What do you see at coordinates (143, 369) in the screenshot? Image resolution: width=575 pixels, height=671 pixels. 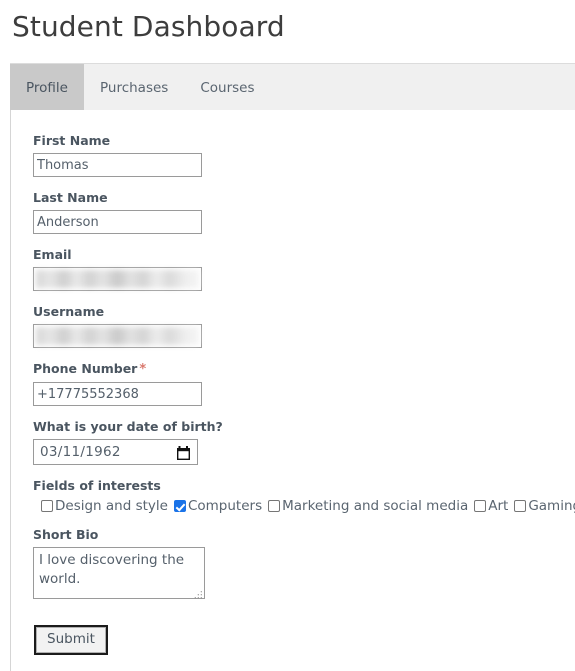 I see `required-asterisk: *` at bounding box center [143, 369].